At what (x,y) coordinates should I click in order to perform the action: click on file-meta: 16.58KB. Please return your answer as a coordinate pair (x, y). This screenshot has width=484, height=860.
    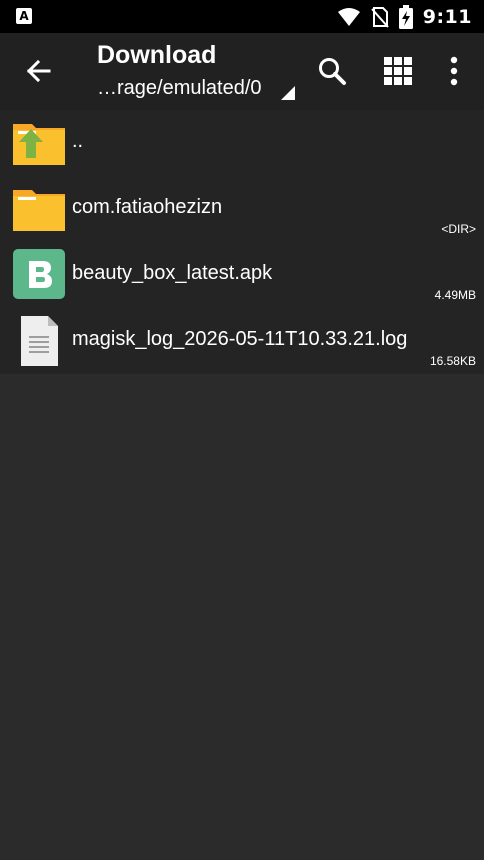
    Looking at the image, I should click on (452, 361).